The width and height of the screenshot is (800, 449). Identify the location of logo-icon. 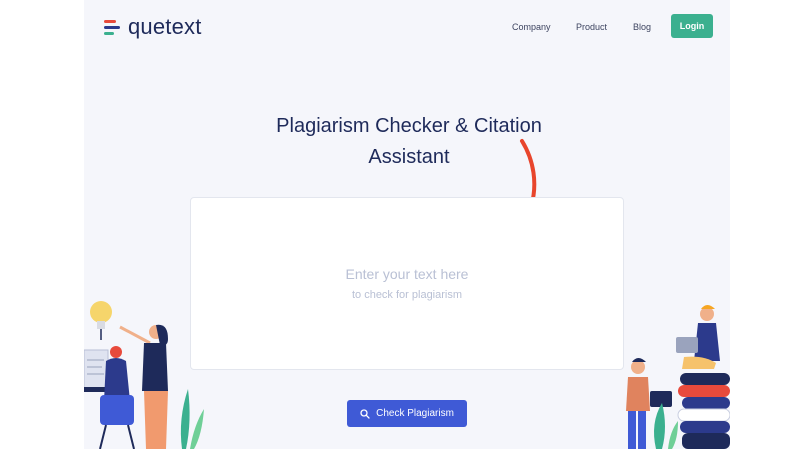
(113, 27).